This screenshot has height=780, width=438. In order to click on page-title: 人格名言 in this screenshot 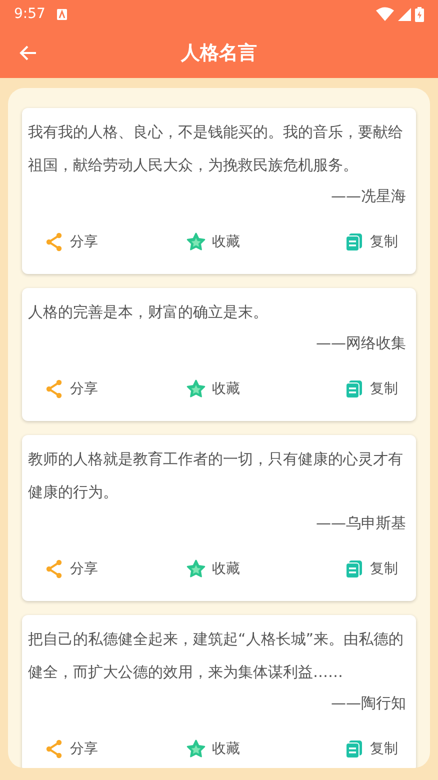, I will do `click(219, 53)`.